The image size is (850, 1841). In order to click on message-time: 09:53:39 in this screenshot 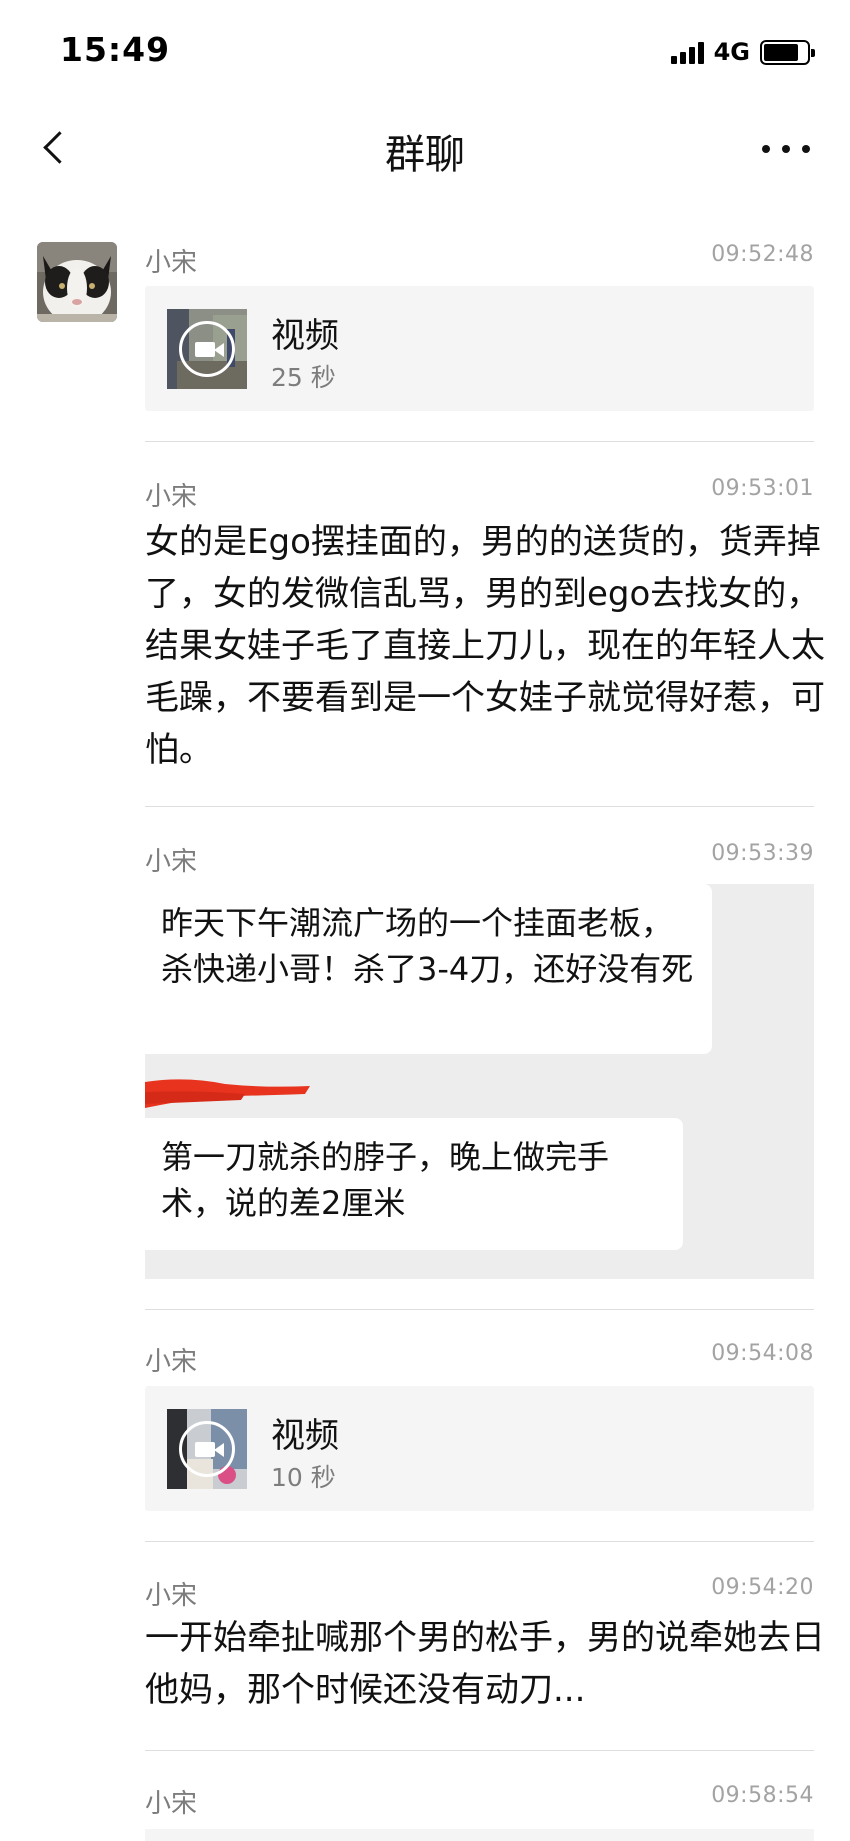, I will do `click(762, 853)`.